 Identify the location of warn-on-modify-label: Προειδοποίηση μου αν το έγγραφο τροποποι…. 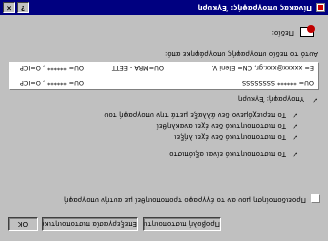
(185, 200).